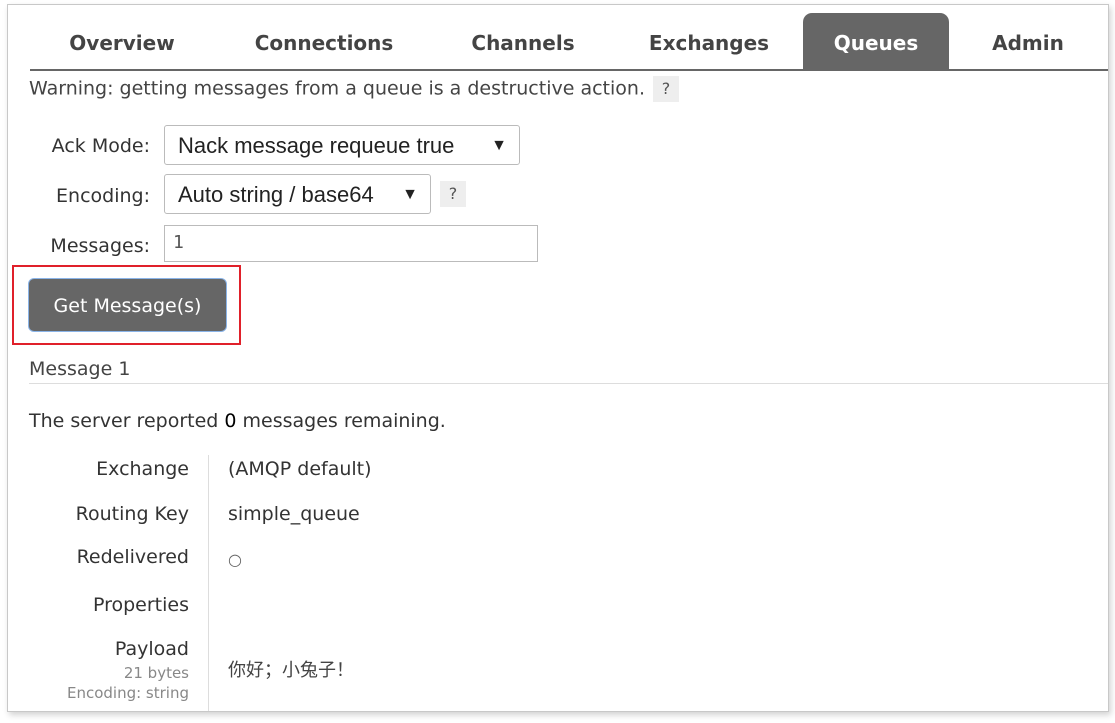 This screenshot has height=723, width=1115. What do you see at coordinates (351, 243) in the screenshot?
I see `messages-input: 1` at bounding box center [351, 243].